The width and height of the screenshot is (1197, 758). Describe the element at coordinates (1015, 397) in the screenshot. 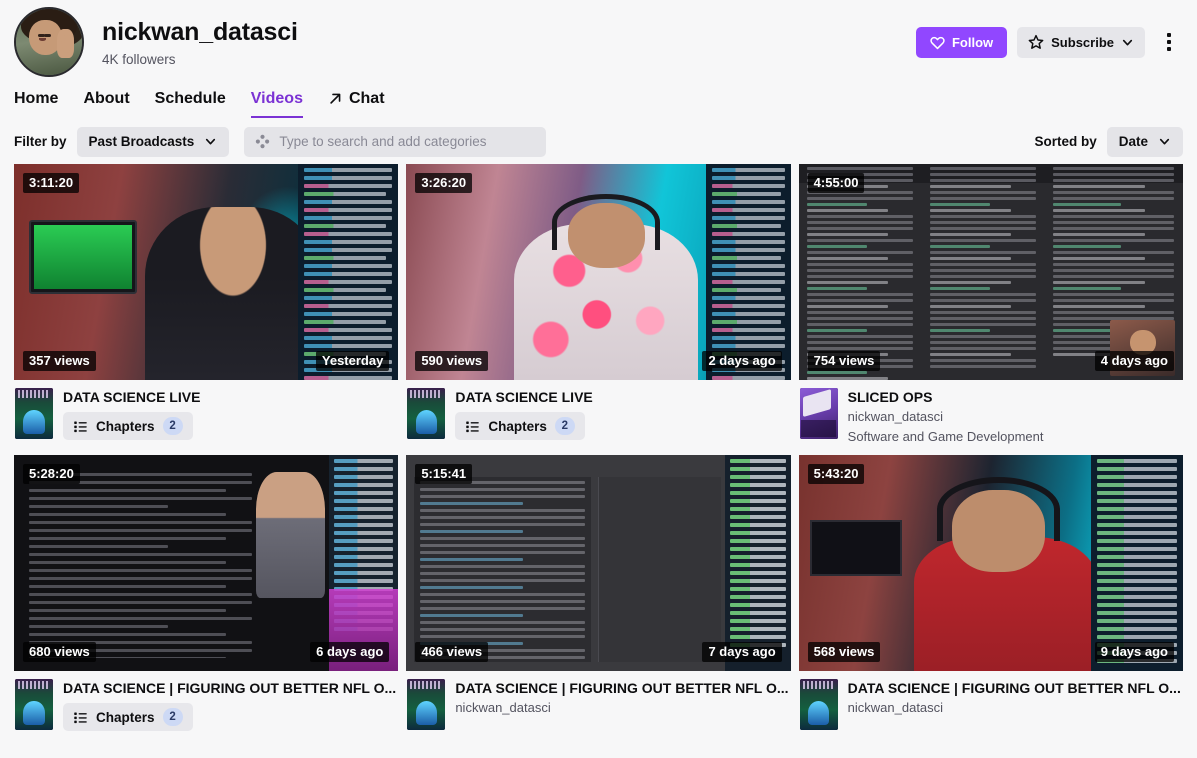

I see `video-title: SLICED OPS` at that location.